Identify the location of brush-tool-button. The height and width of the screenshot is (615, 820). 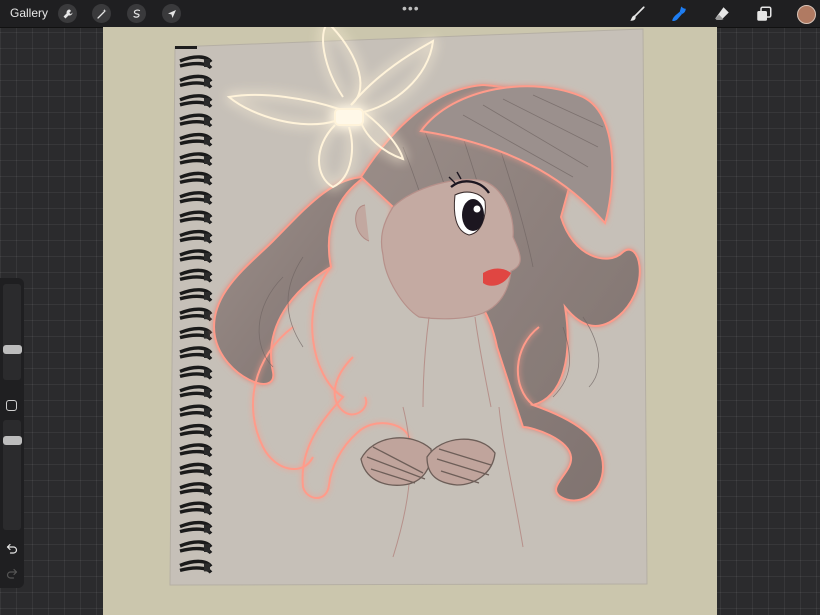
(637, 14).